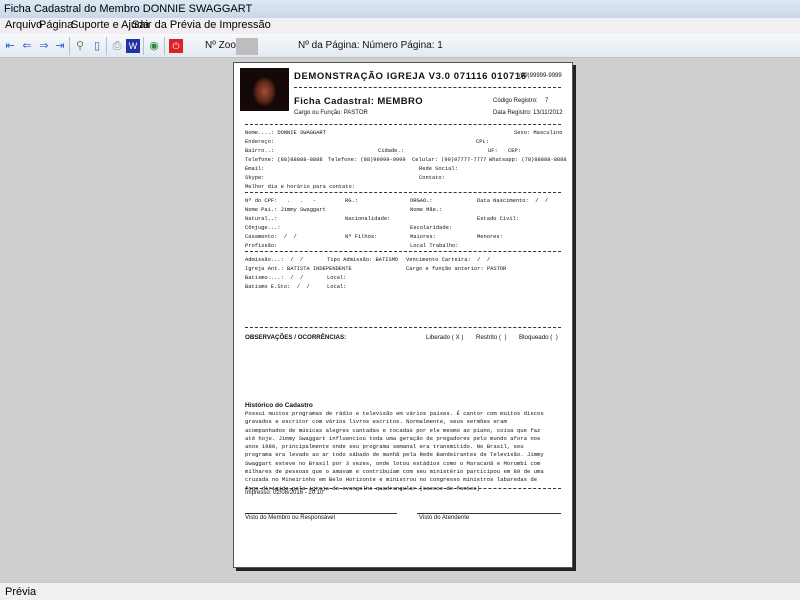 The image size is (800, 600). I want to click on field-uf: UF:, so click(493, 151).